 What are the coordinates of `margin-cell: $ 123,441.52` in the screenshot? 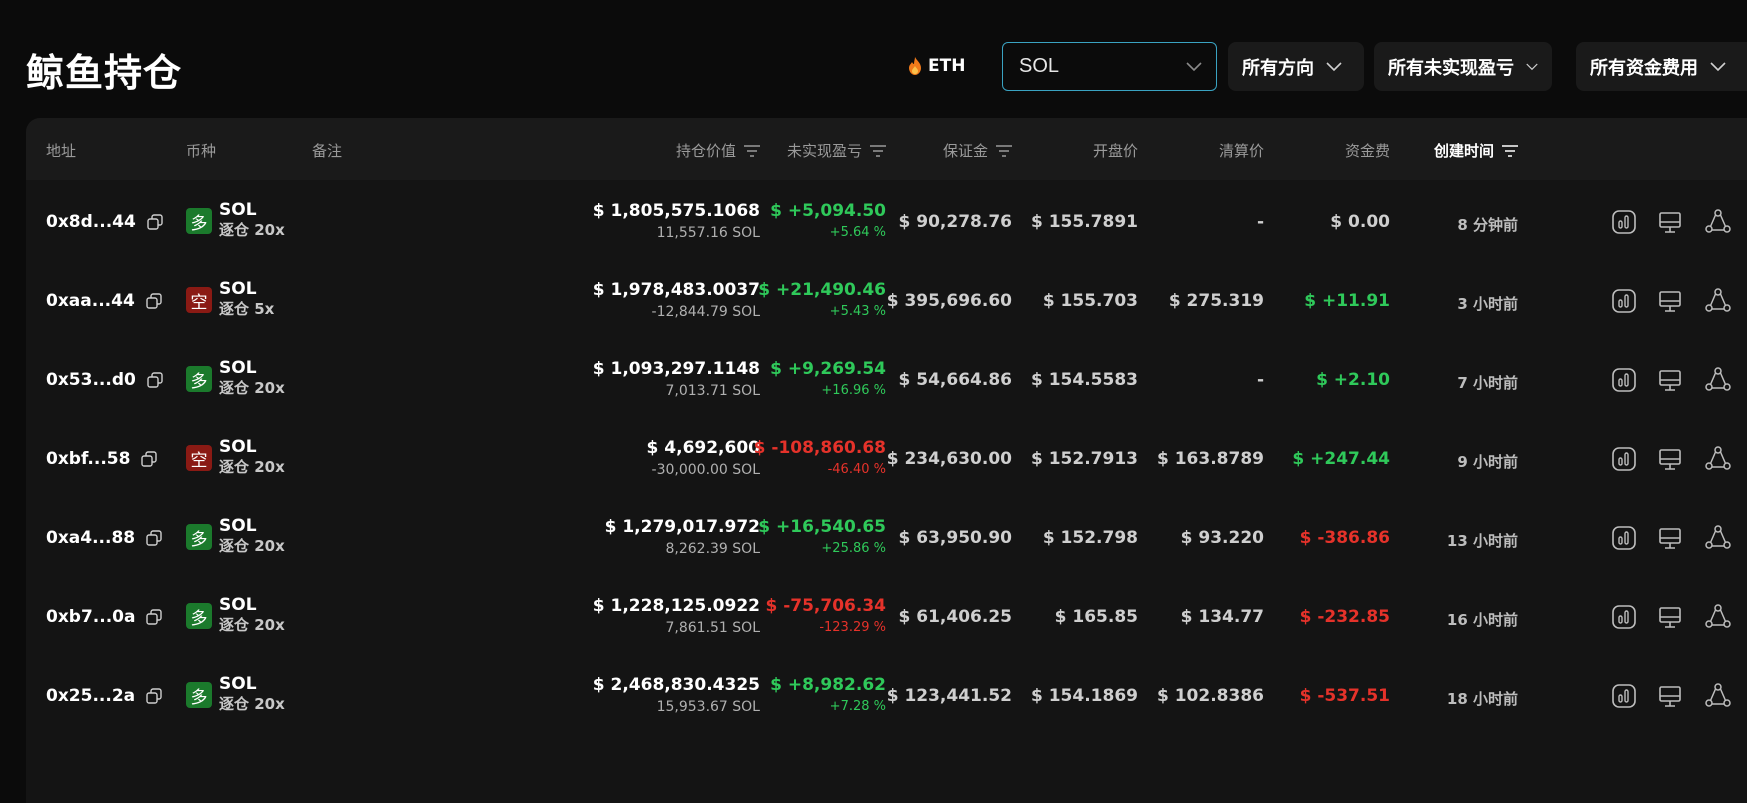 It's located at (949, 696).